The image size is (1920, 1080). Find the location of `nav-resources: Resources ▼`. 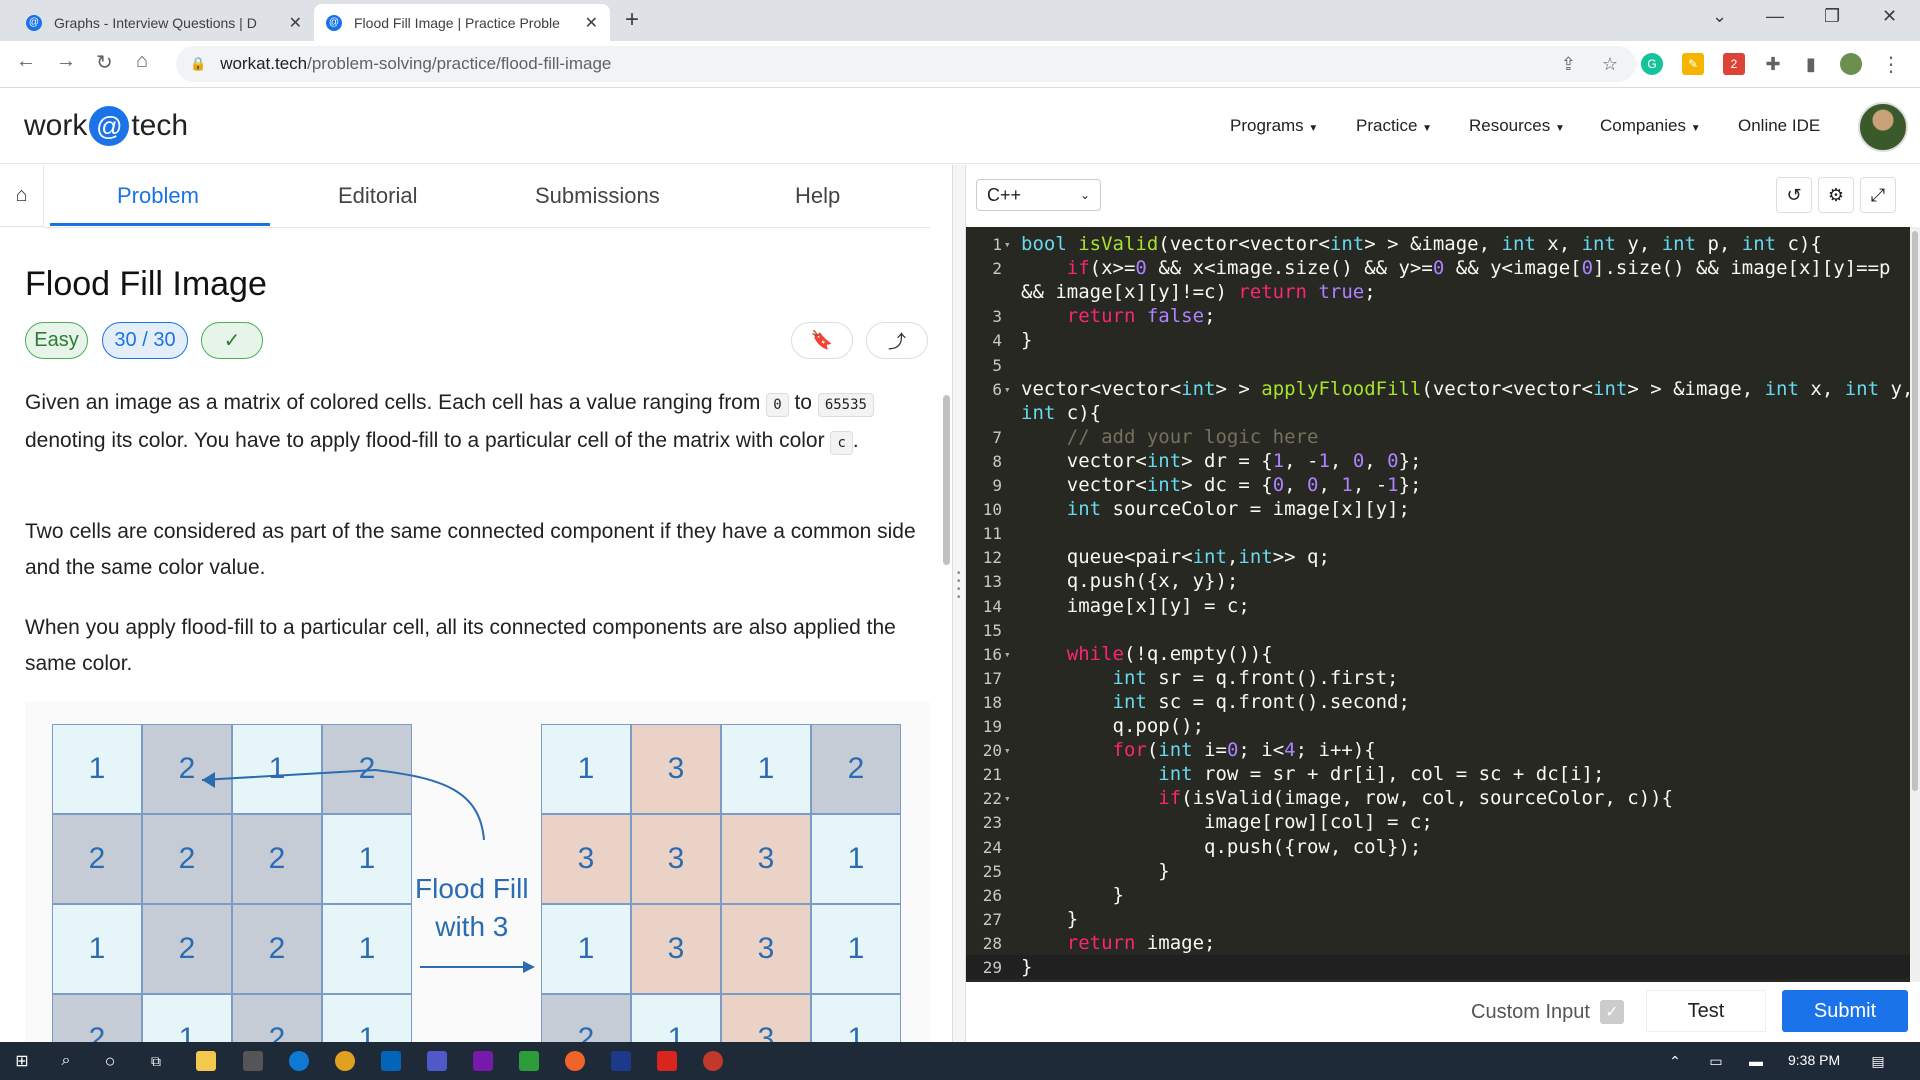

nav-resources: Resources ▼ is located at coordinates (1517, 126).